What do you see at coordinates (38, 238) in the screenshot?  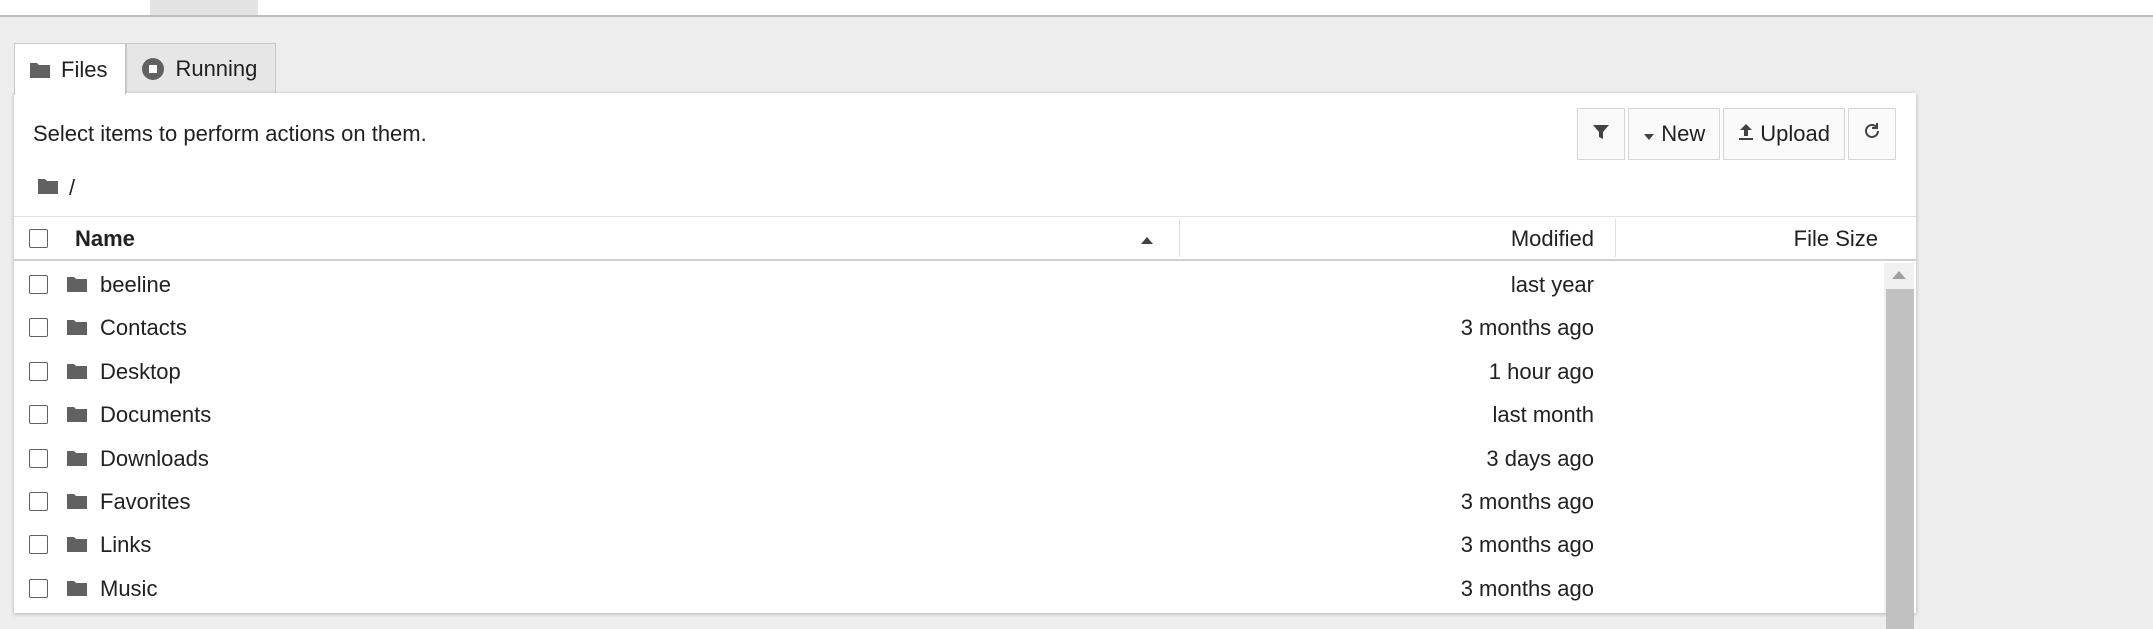 I see `select-all-checkbox` at bounding box center [38, 238].